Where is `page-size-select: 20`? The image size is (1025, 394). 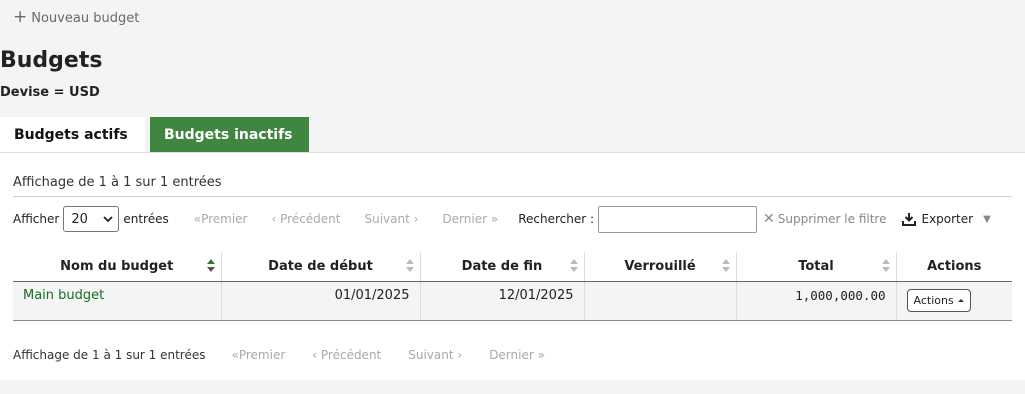 page-size-select: 20 is located at coordinates (91, 219).